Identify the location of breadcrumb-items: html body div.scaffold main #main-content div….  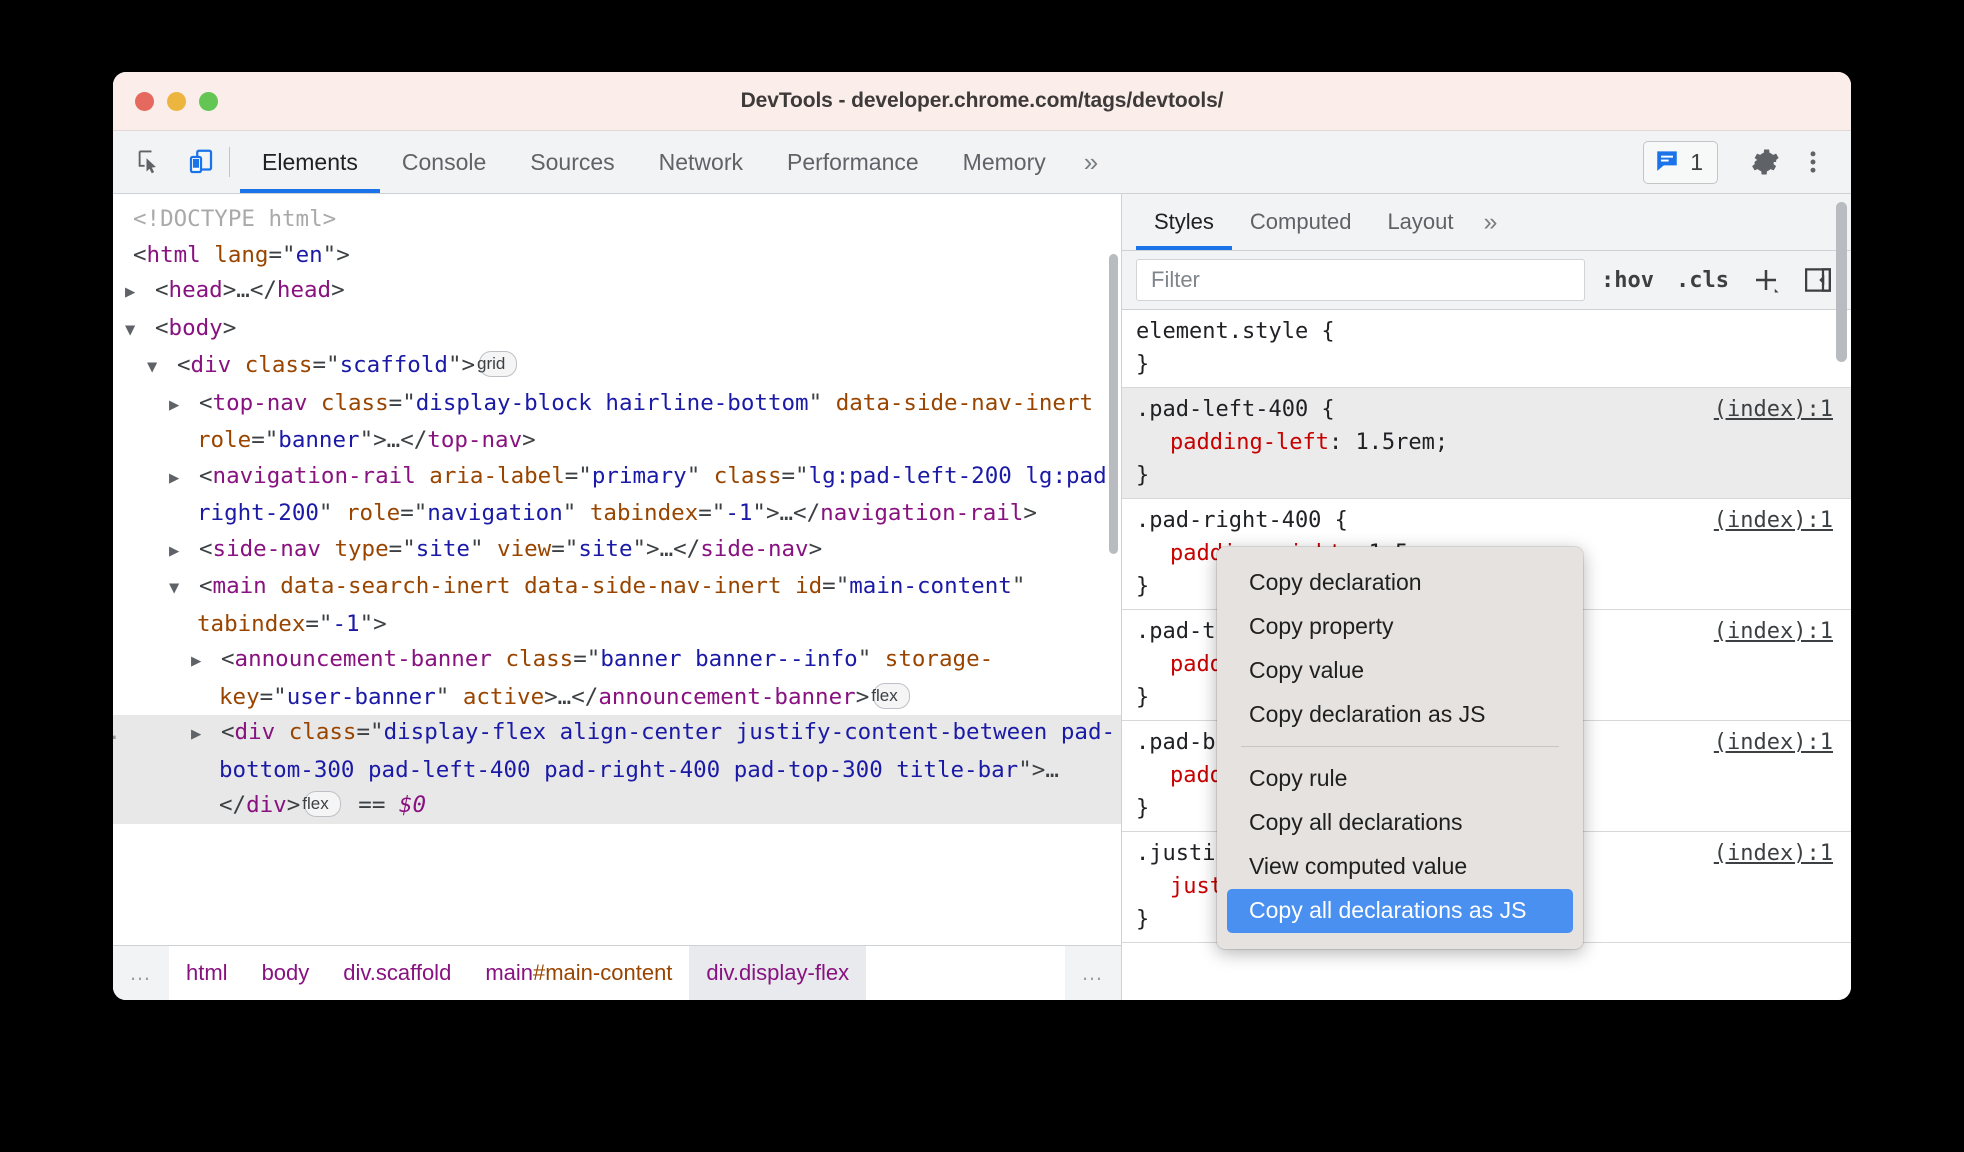
(617, 973).